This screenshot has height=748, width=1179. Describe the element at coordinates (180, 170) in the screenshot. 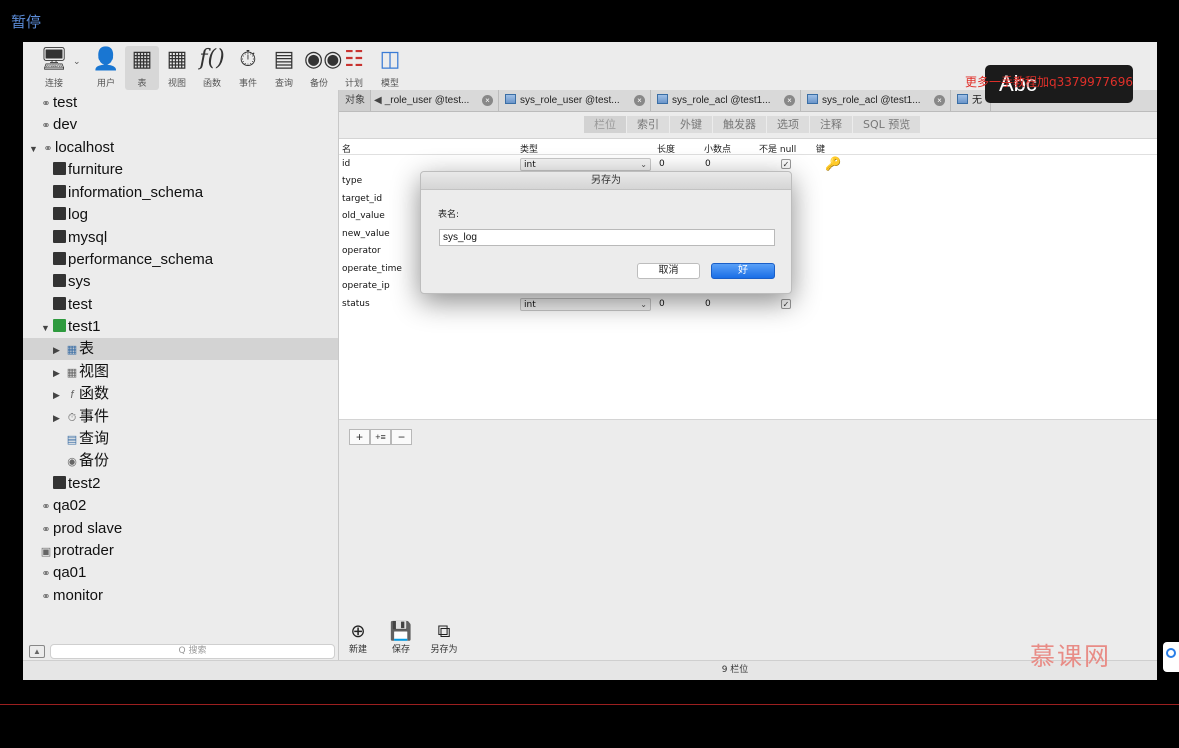

I see `tree-item-database: furniture` at that location.